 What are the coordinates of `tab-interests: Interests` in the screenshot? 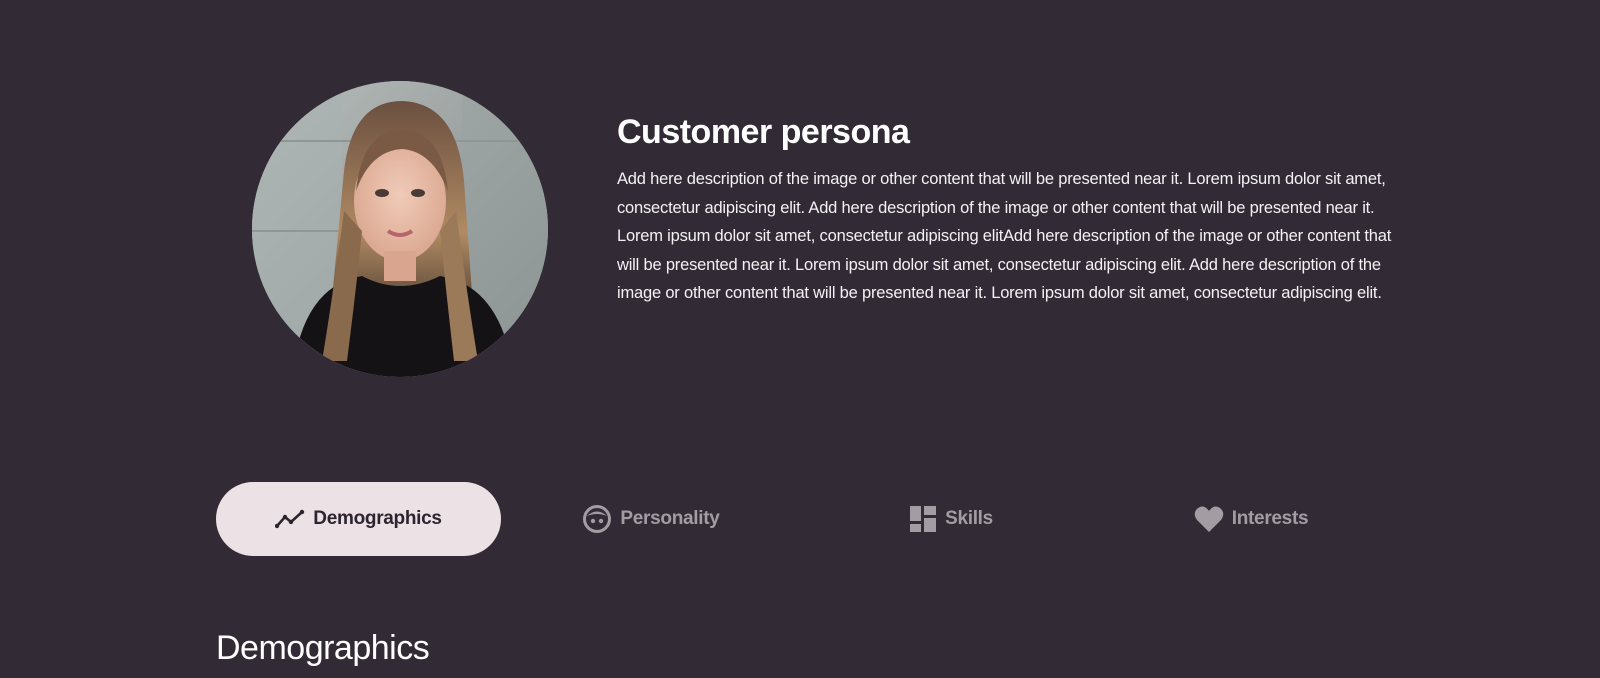 It's located at (1251, 519).